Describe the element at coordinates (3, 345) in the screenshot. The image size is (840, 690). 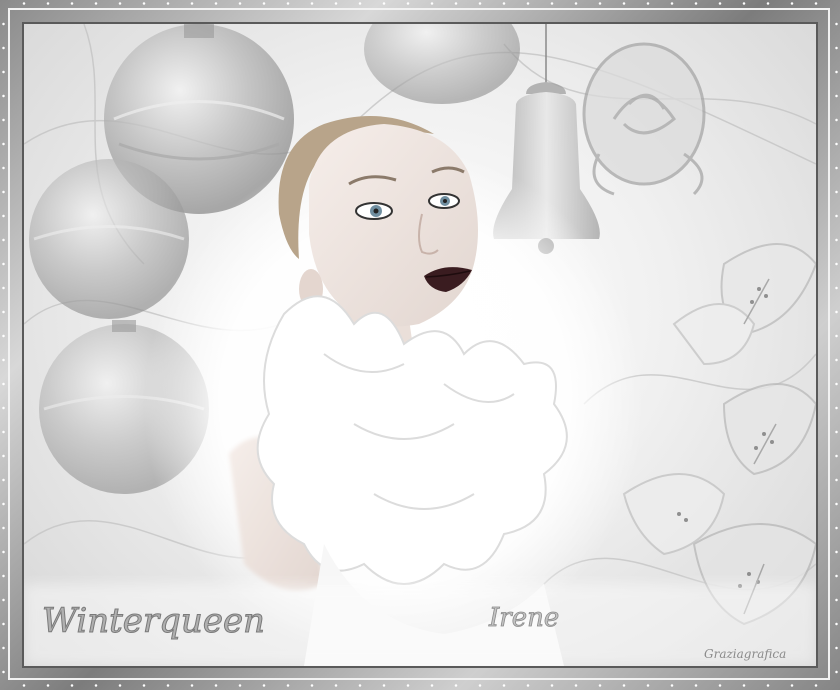
I see `frame-dots-left` at that location.